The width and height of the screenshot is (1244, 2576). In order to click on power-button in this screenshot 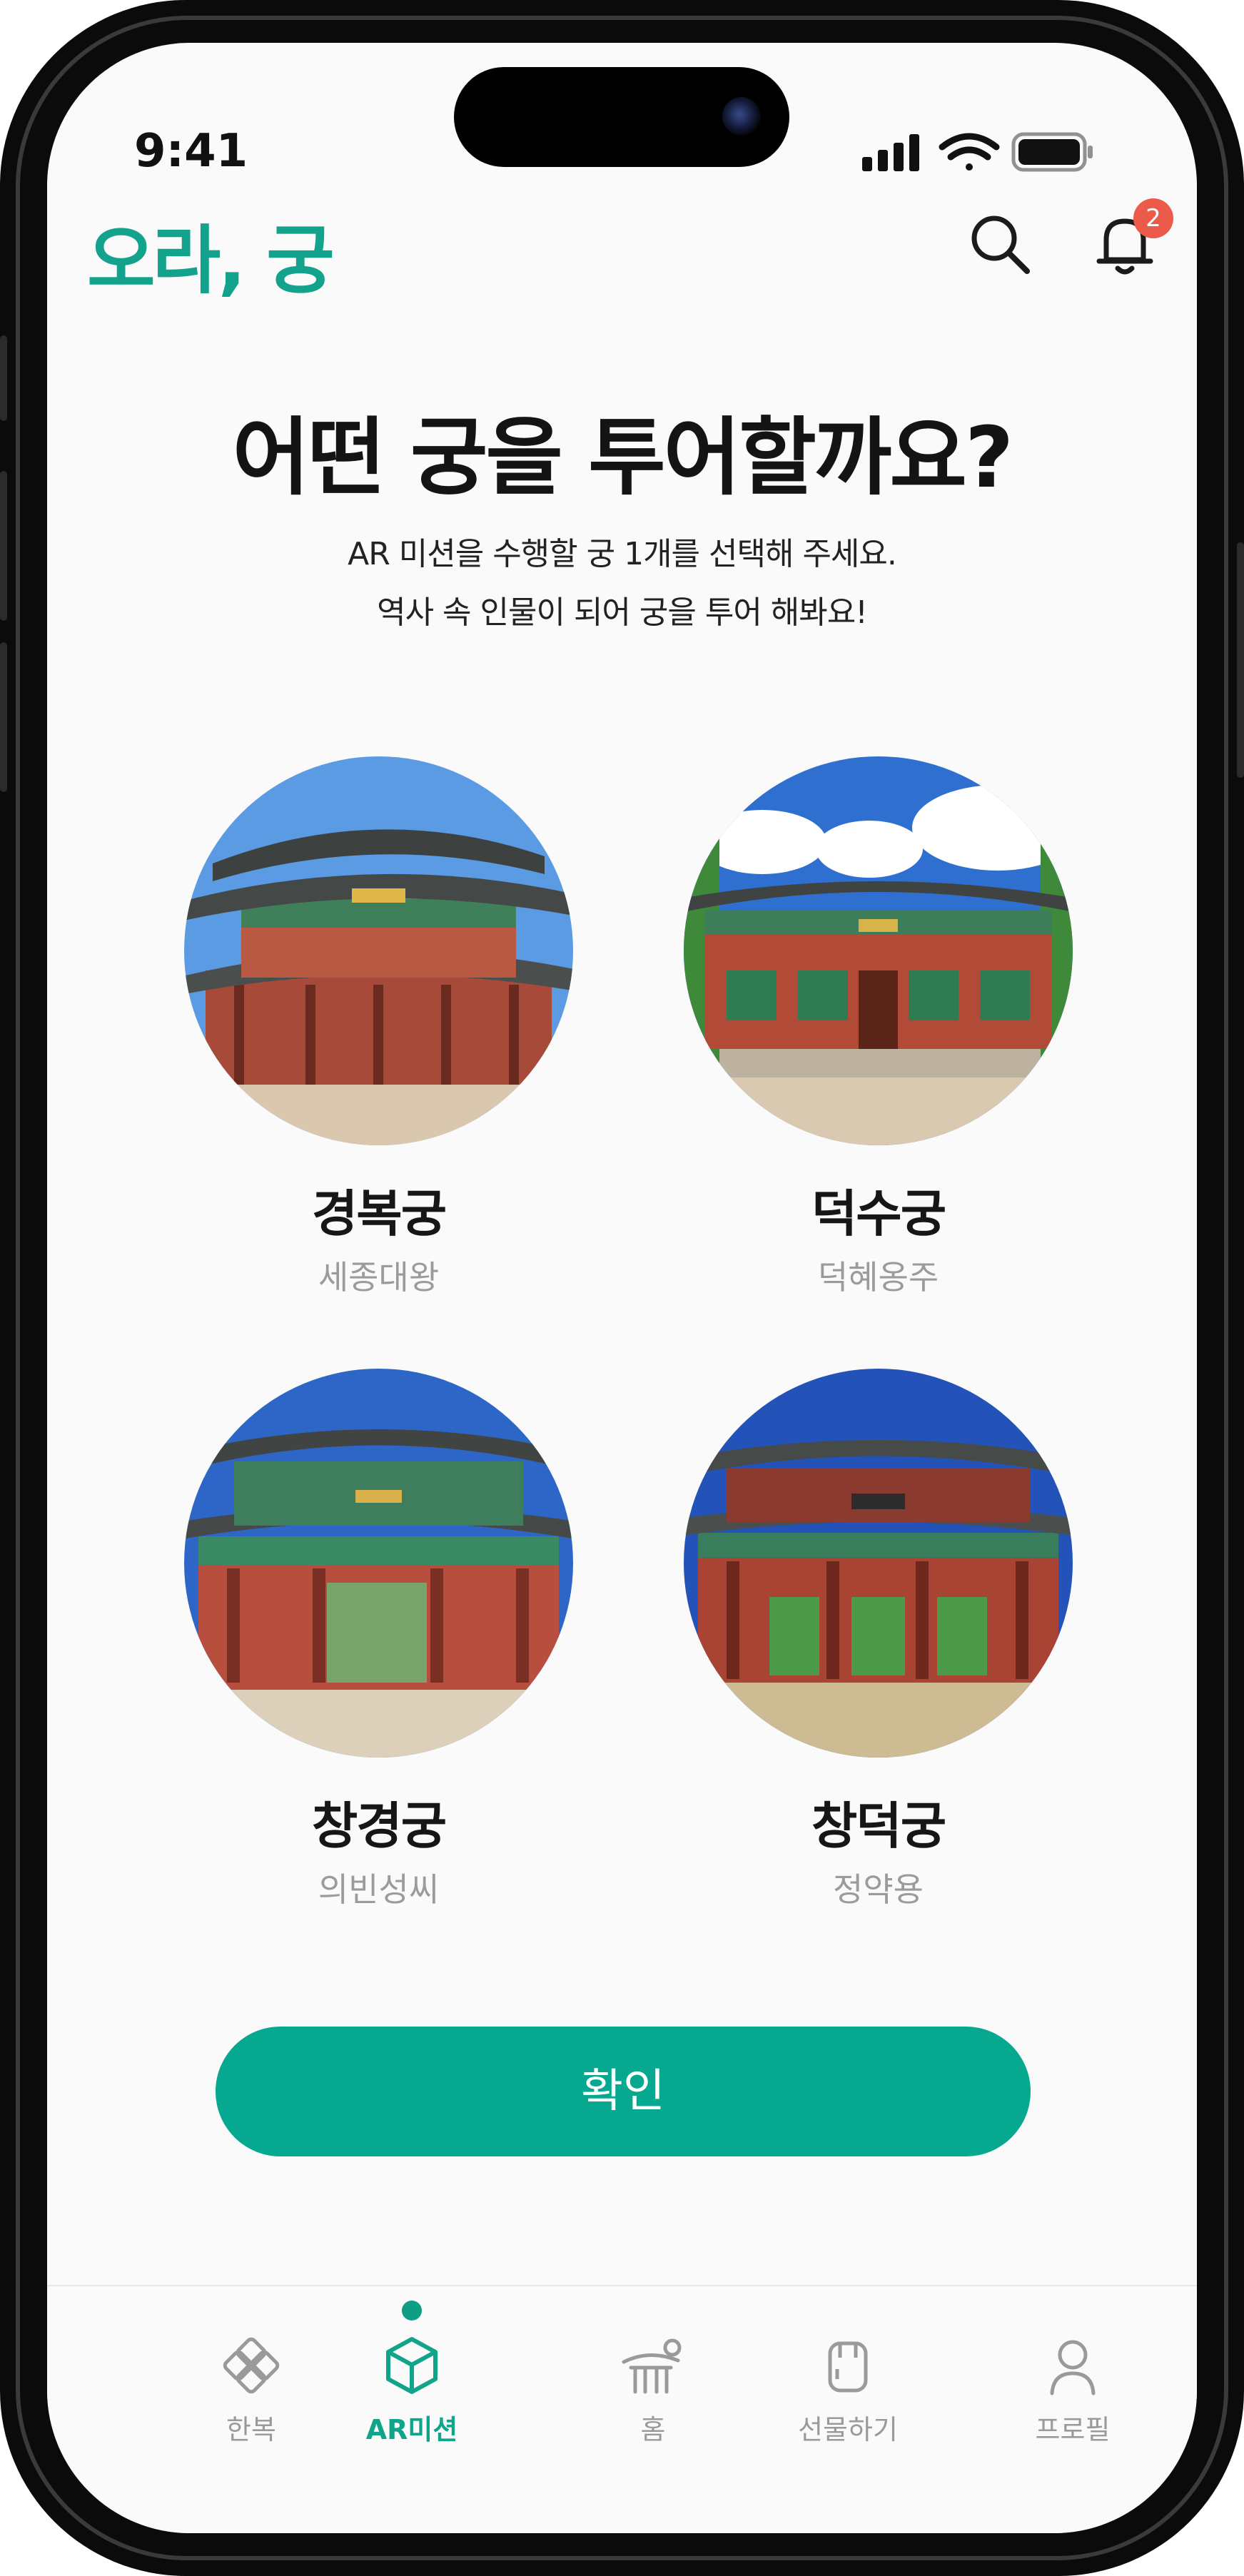, I will do `click(1241, 660)`.